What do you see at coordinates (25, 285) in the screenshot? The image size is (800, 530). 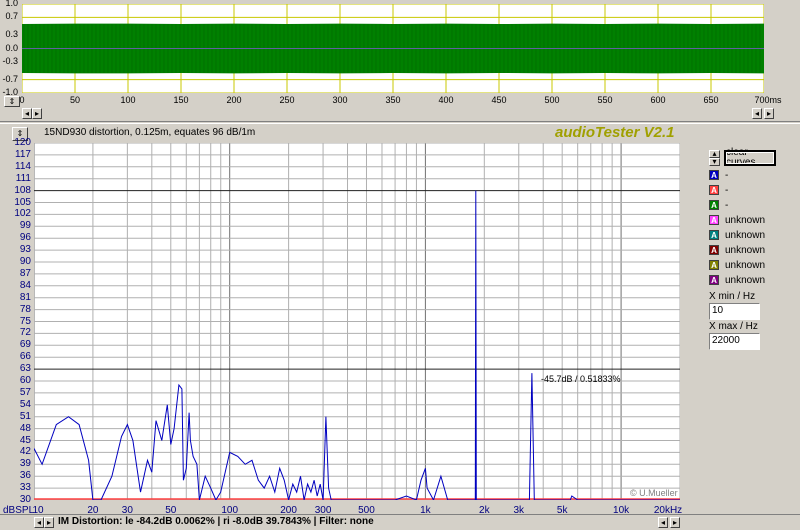 I see `spectrum-y-tick: 84` at bounding box center [25, 285].